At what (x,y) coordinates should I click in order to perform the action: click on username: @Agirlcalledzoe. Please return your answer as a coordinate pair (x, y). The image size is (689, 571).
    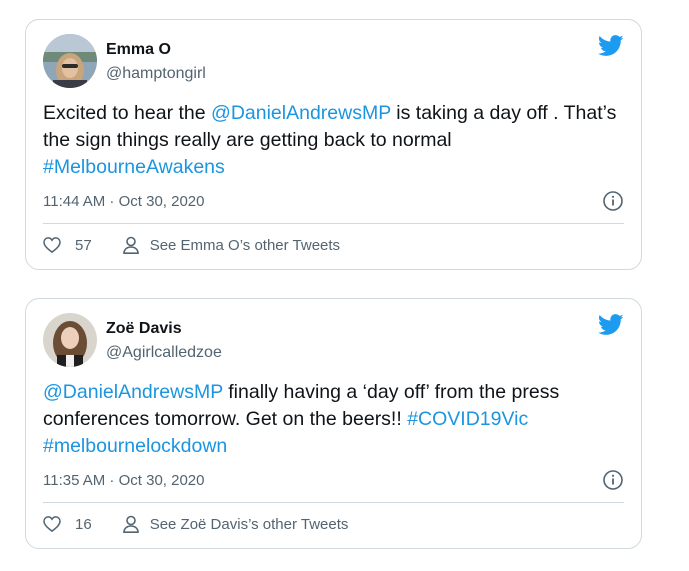
    Looking at the image, I should click on (164, 353).